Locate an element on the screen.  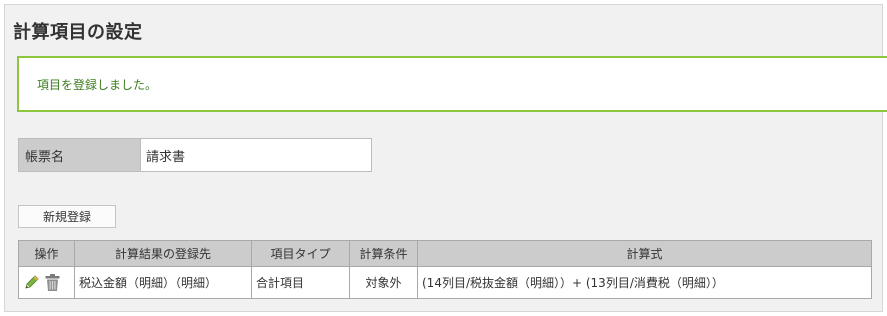
notice-message: 項目を登録しました。 is located at coordinates (97, 85).